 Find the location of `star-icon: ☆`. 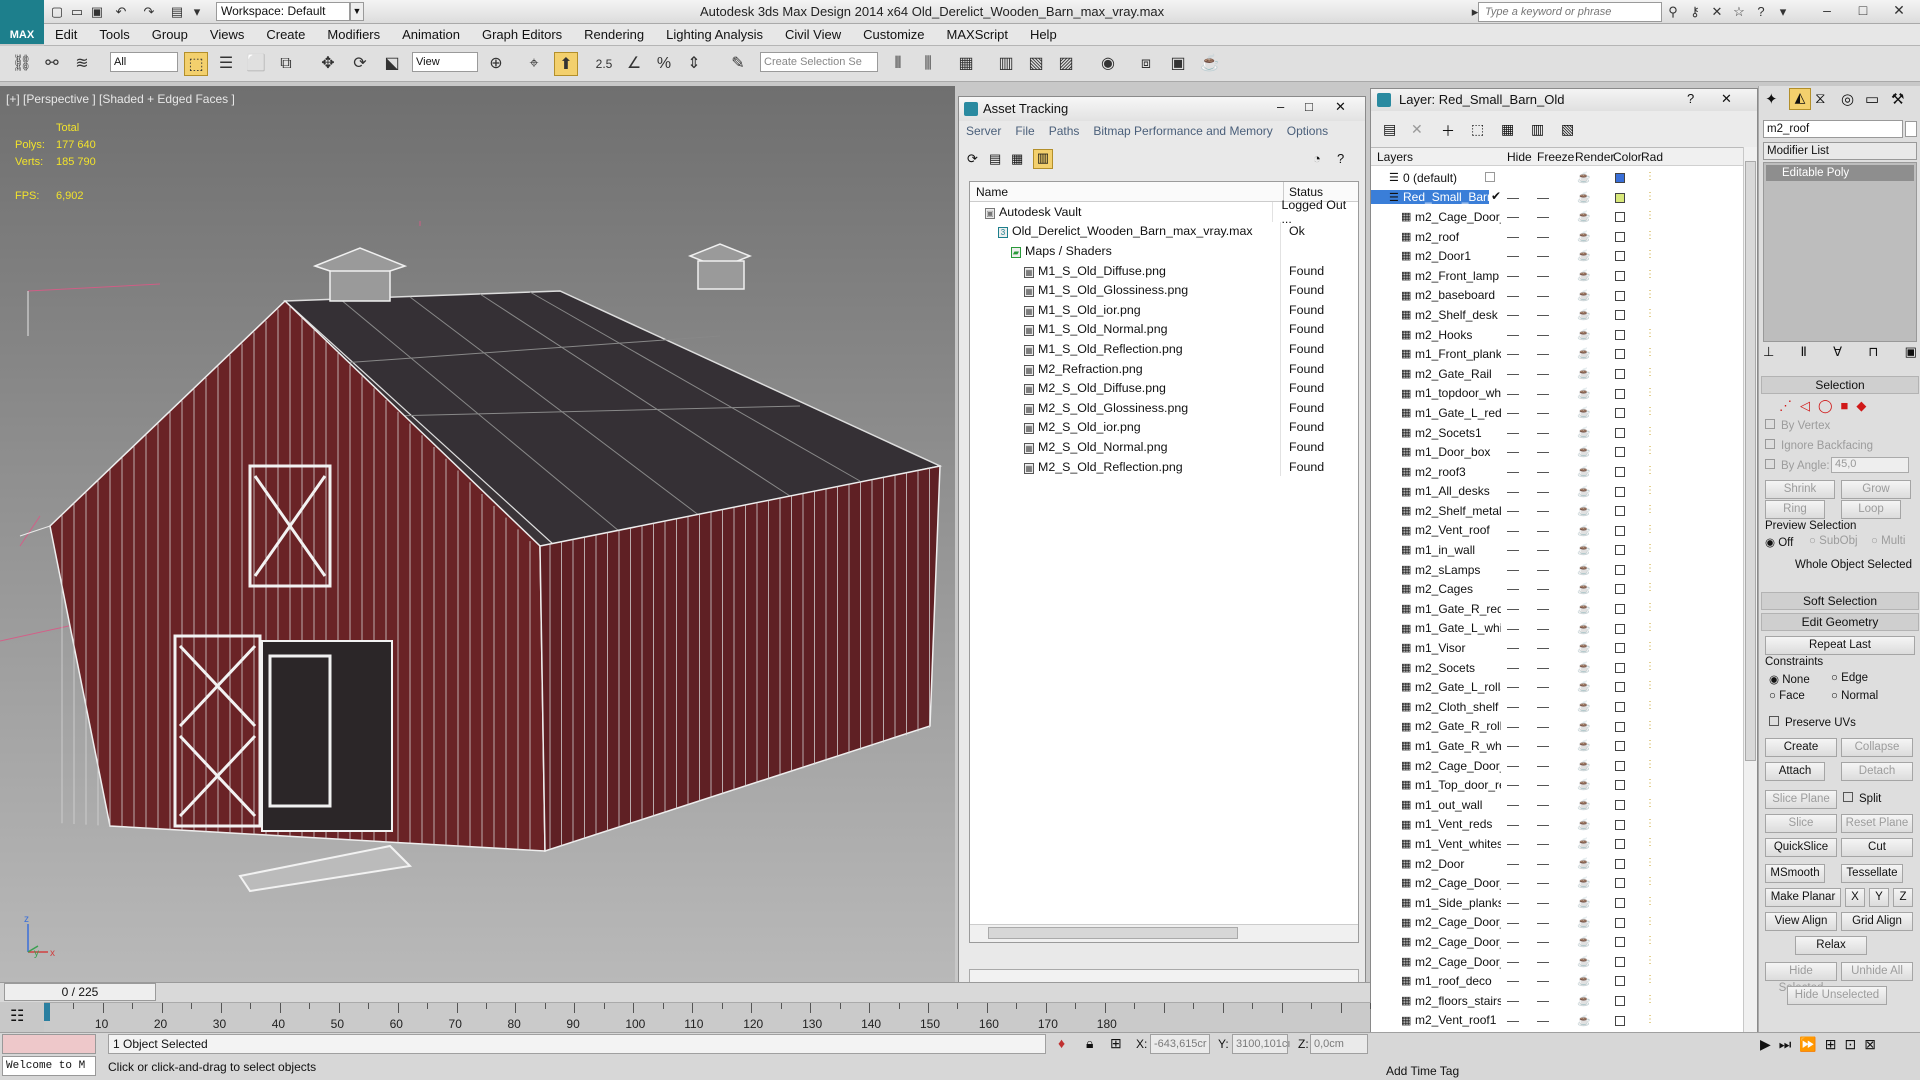

star-icon: ☆ is located at coordinates (1739, 12).